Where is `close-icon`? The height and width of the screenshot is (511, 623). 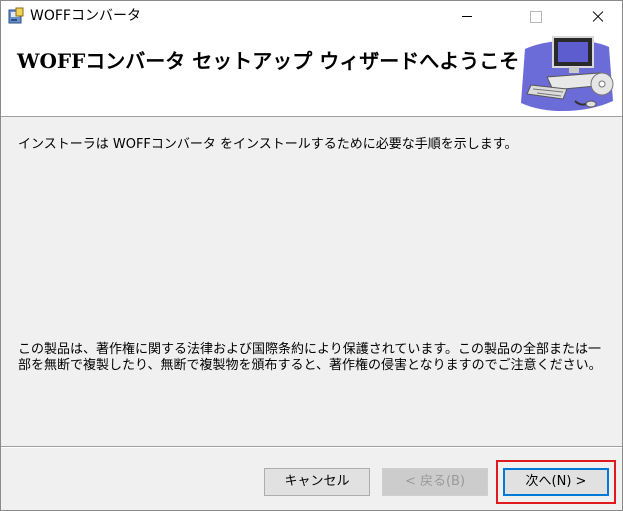
close-icon is located at coordinates (598, 16).